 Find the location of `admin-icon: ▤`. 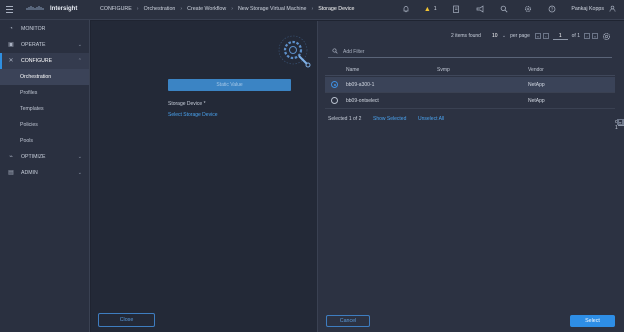

admin-icon: ▤ is located at coordinates (11, 173).